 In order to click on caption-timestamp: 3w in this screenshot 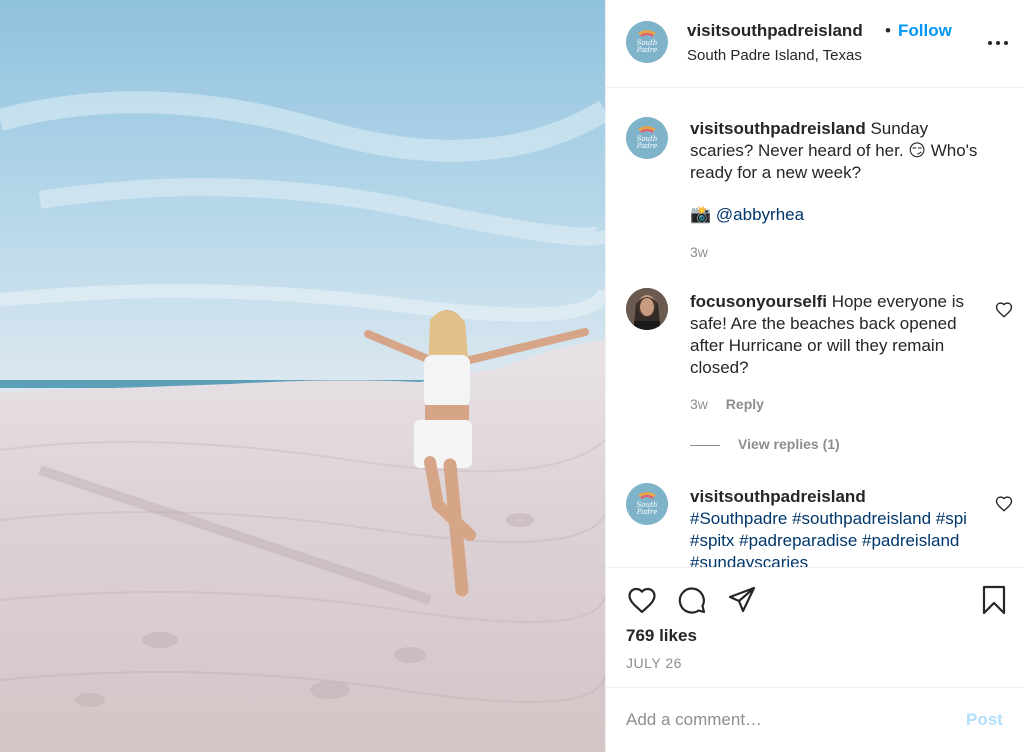, I will do `click(699, 252)`.